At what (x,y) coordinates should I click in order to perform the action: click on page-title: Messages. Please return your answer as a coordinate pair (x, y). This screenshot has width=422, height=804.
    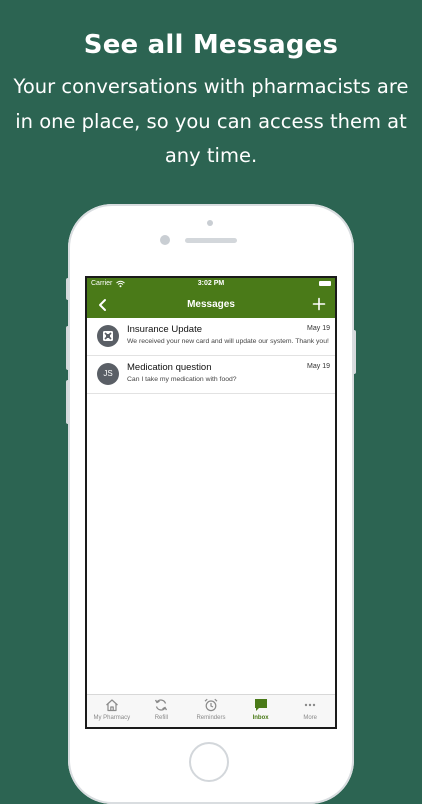
    Looking at the image, I should click on (211, 304).